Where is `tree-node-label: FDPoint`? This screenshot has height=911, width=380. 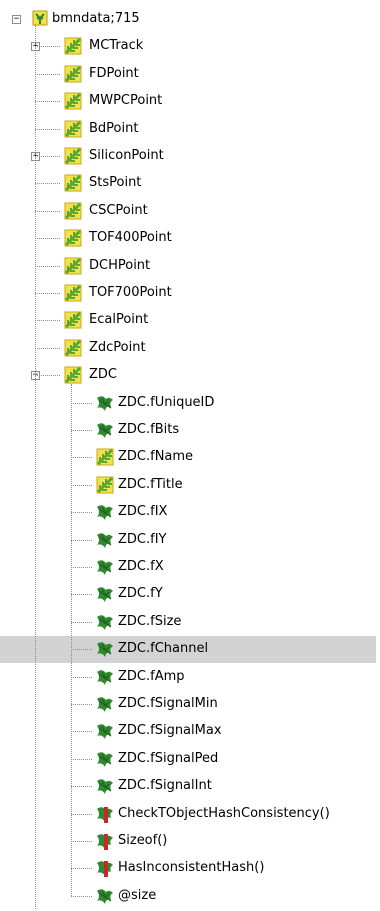
tree-node-label: FDPoint is located at coordinates (114, 73).